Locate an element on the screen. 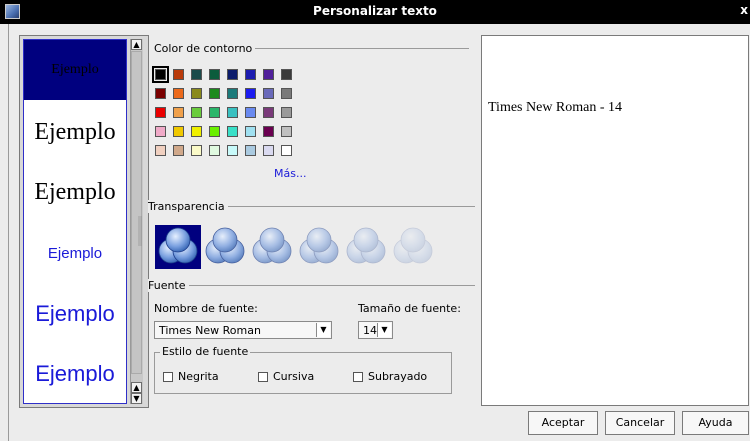 The width and height of the screenshot is (750, 441). font-name-label: Nombre de fuente: is located at coordinates (206, 308).